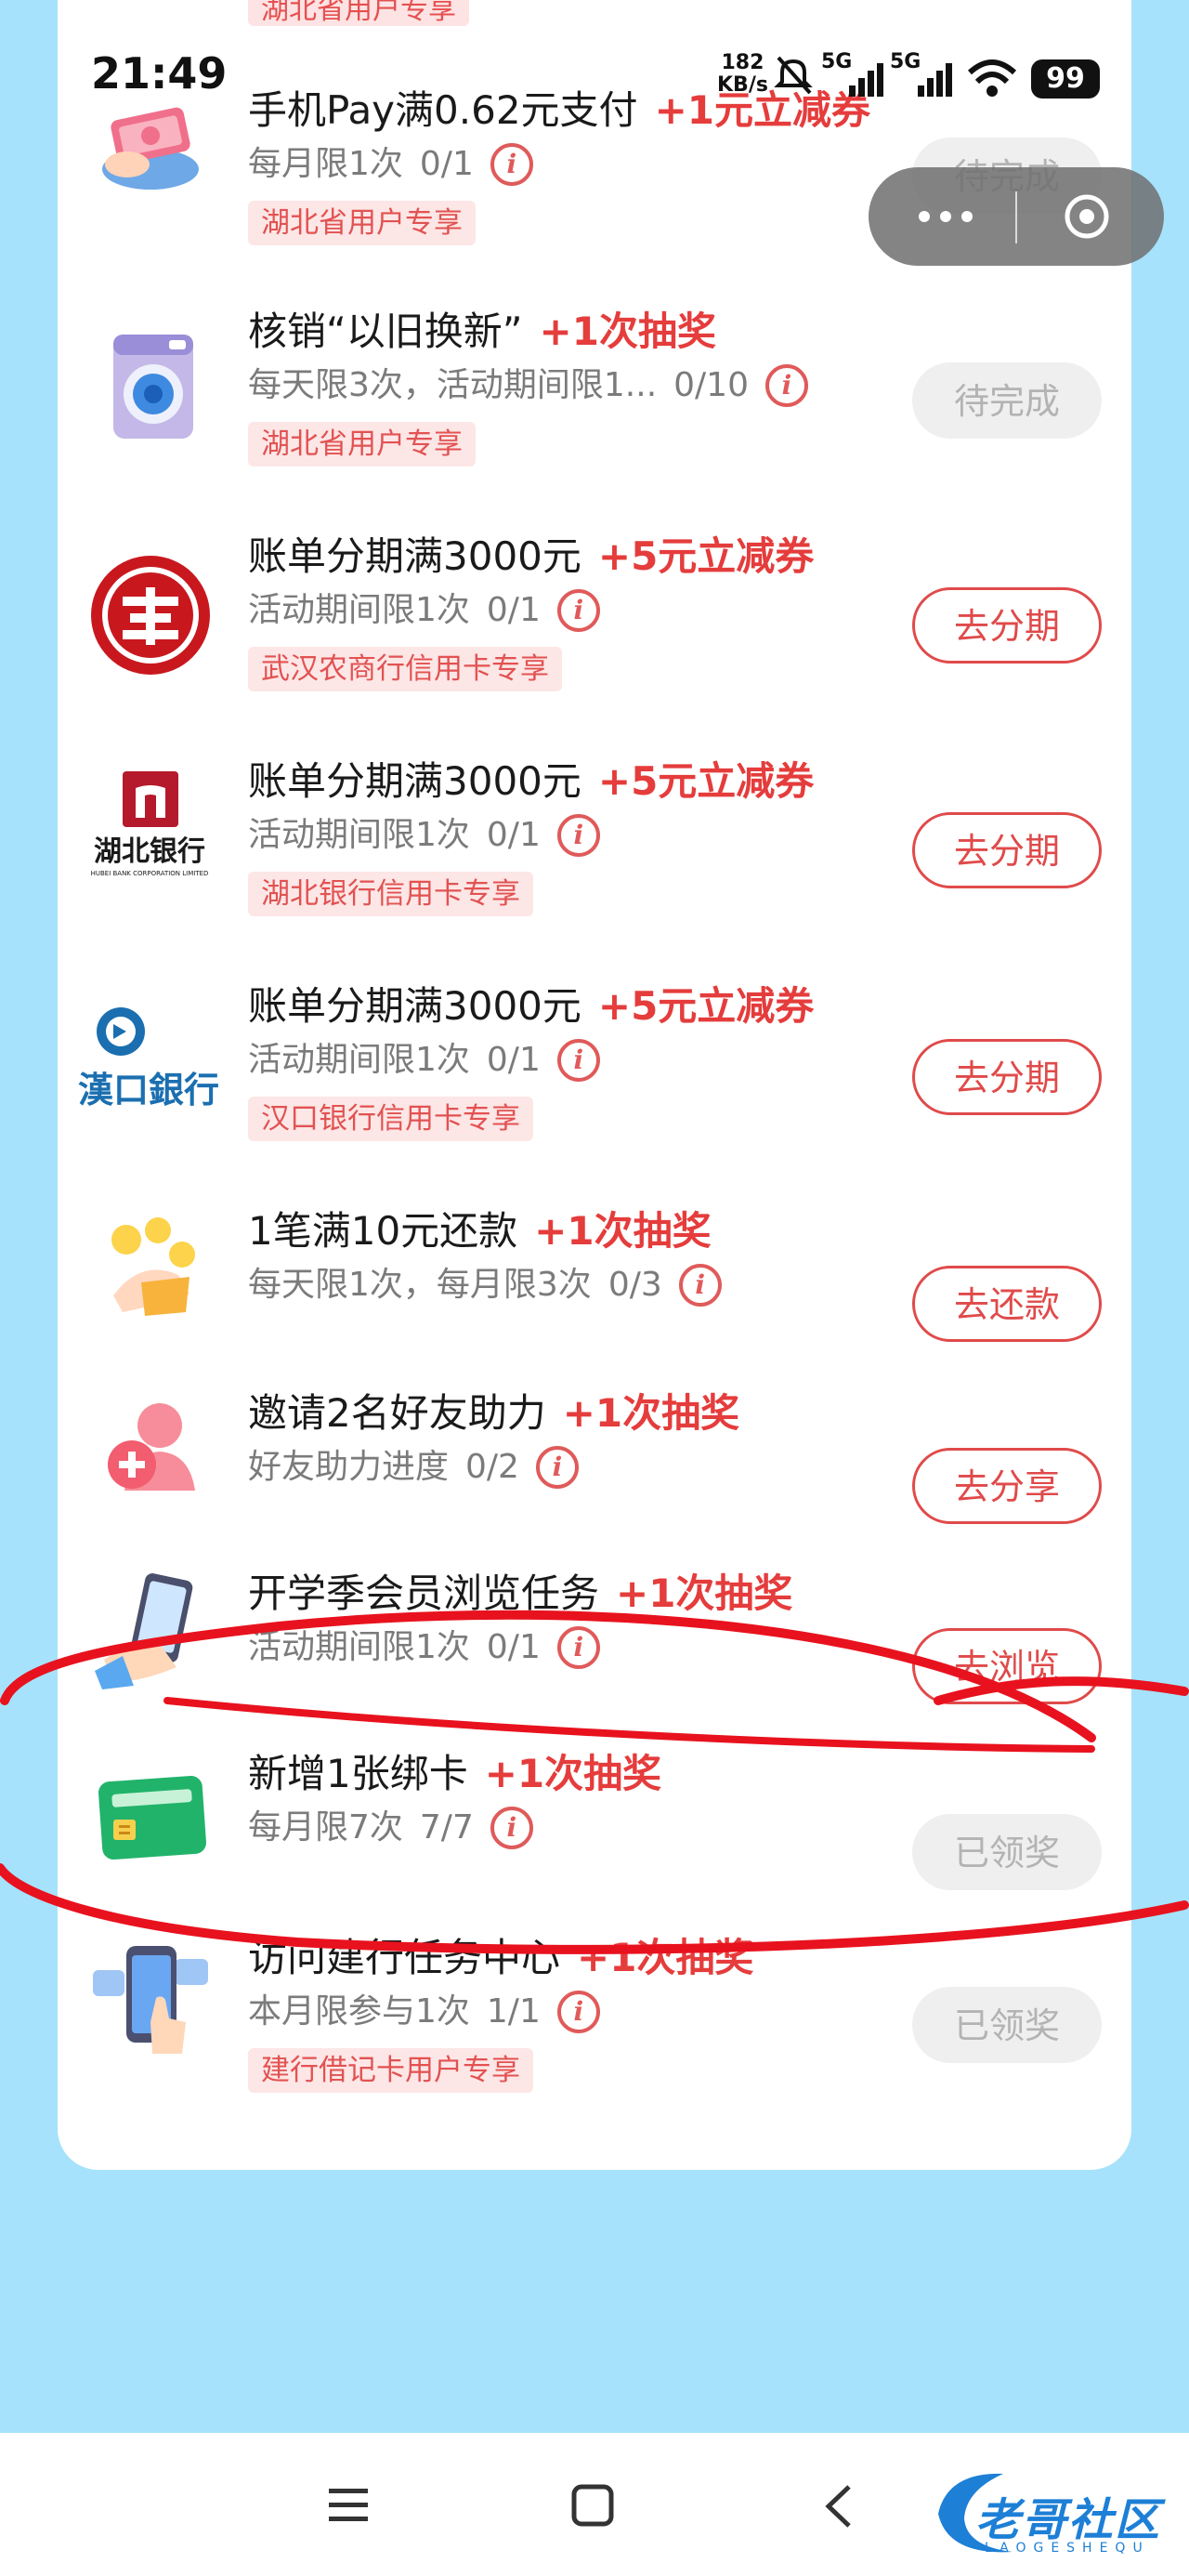 This screenshot has width=1189, height=2576. I want to click on svg-text: 漢口銀行, so click(148, 1090).